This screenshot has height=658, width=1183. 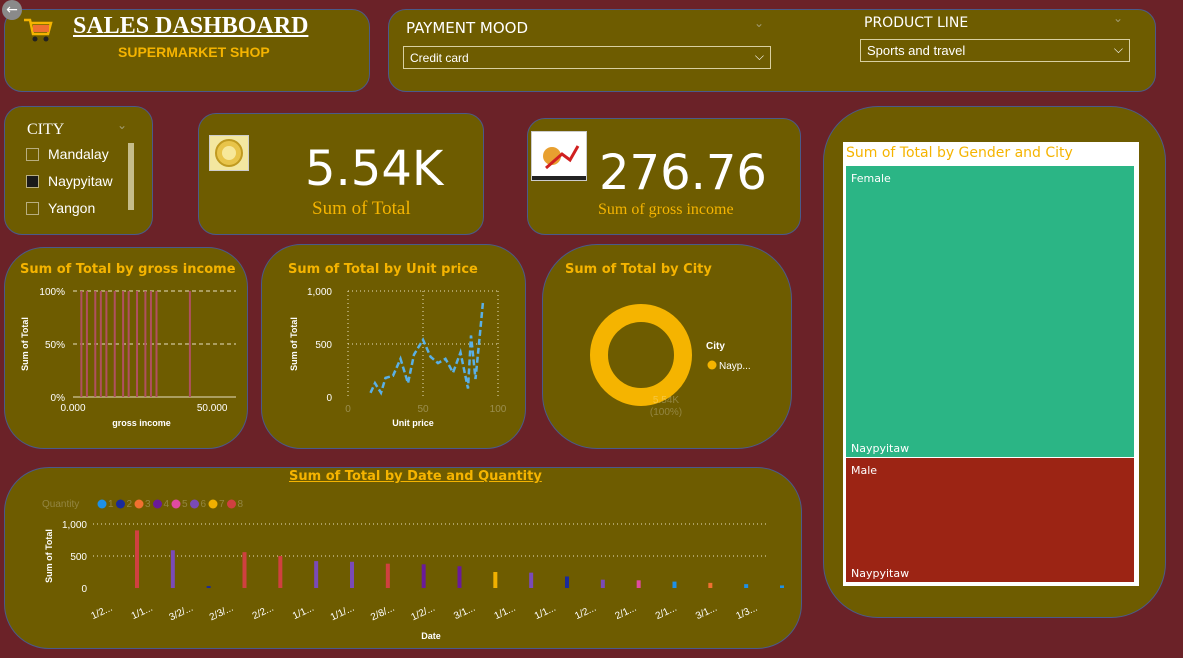 I want to click on legend-label: 1, so click(x=111, y=504).